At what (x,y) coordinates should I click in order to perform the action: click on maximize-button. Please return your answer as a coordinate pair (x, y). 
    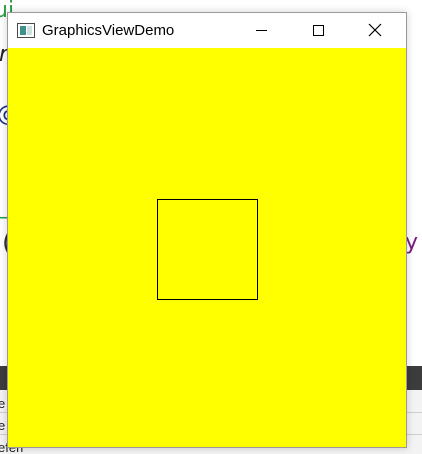
    Looking at the image, I should click on (318, 30).